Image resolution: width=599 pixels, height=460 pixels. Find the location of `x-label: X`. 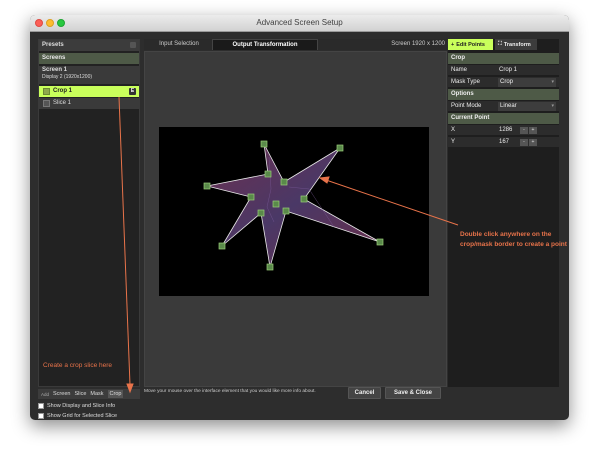

x-label: X is located at coordinates (453, 130).